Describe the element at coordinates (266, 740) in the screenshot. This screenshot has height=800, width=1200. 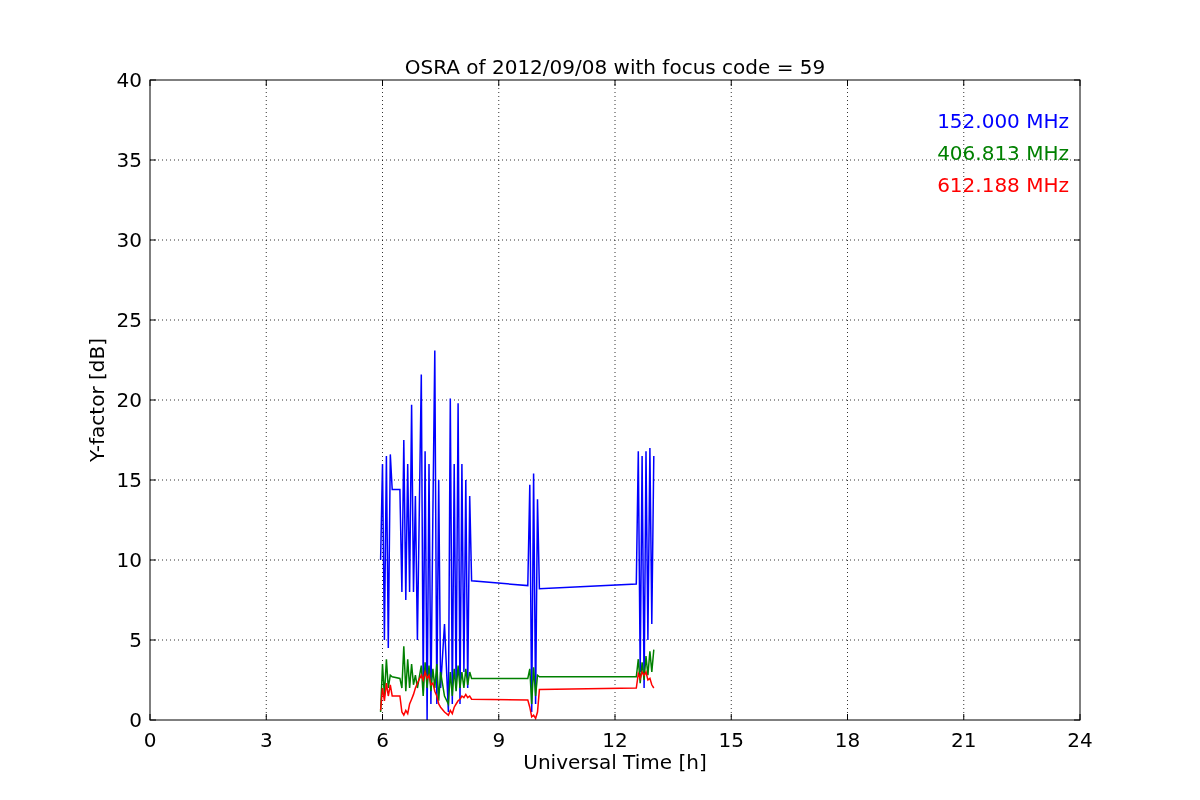
I see `tick-label: 3` at that location.